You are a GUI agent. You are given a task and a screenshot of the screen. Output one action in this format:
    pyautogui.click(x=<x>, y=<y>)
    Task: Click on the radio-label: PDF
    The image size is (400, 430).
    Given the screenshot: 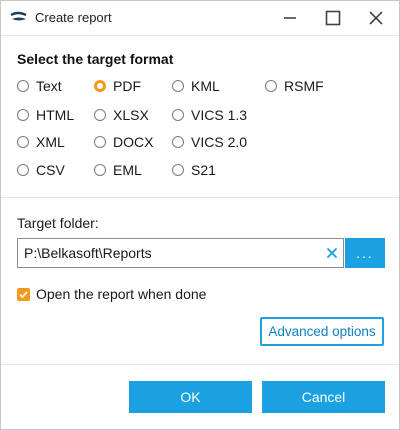 What is the action you would take?
    pyautogui.click(x=127, y=86)
    